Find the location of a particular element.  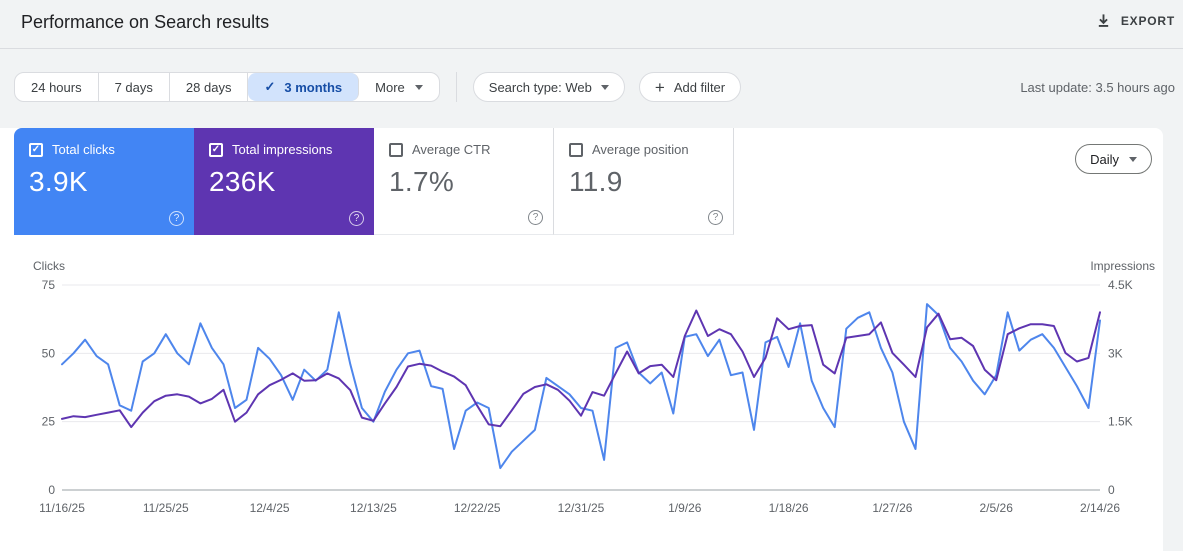

granularity-label: Daily is located at coordinates (1104, 159).